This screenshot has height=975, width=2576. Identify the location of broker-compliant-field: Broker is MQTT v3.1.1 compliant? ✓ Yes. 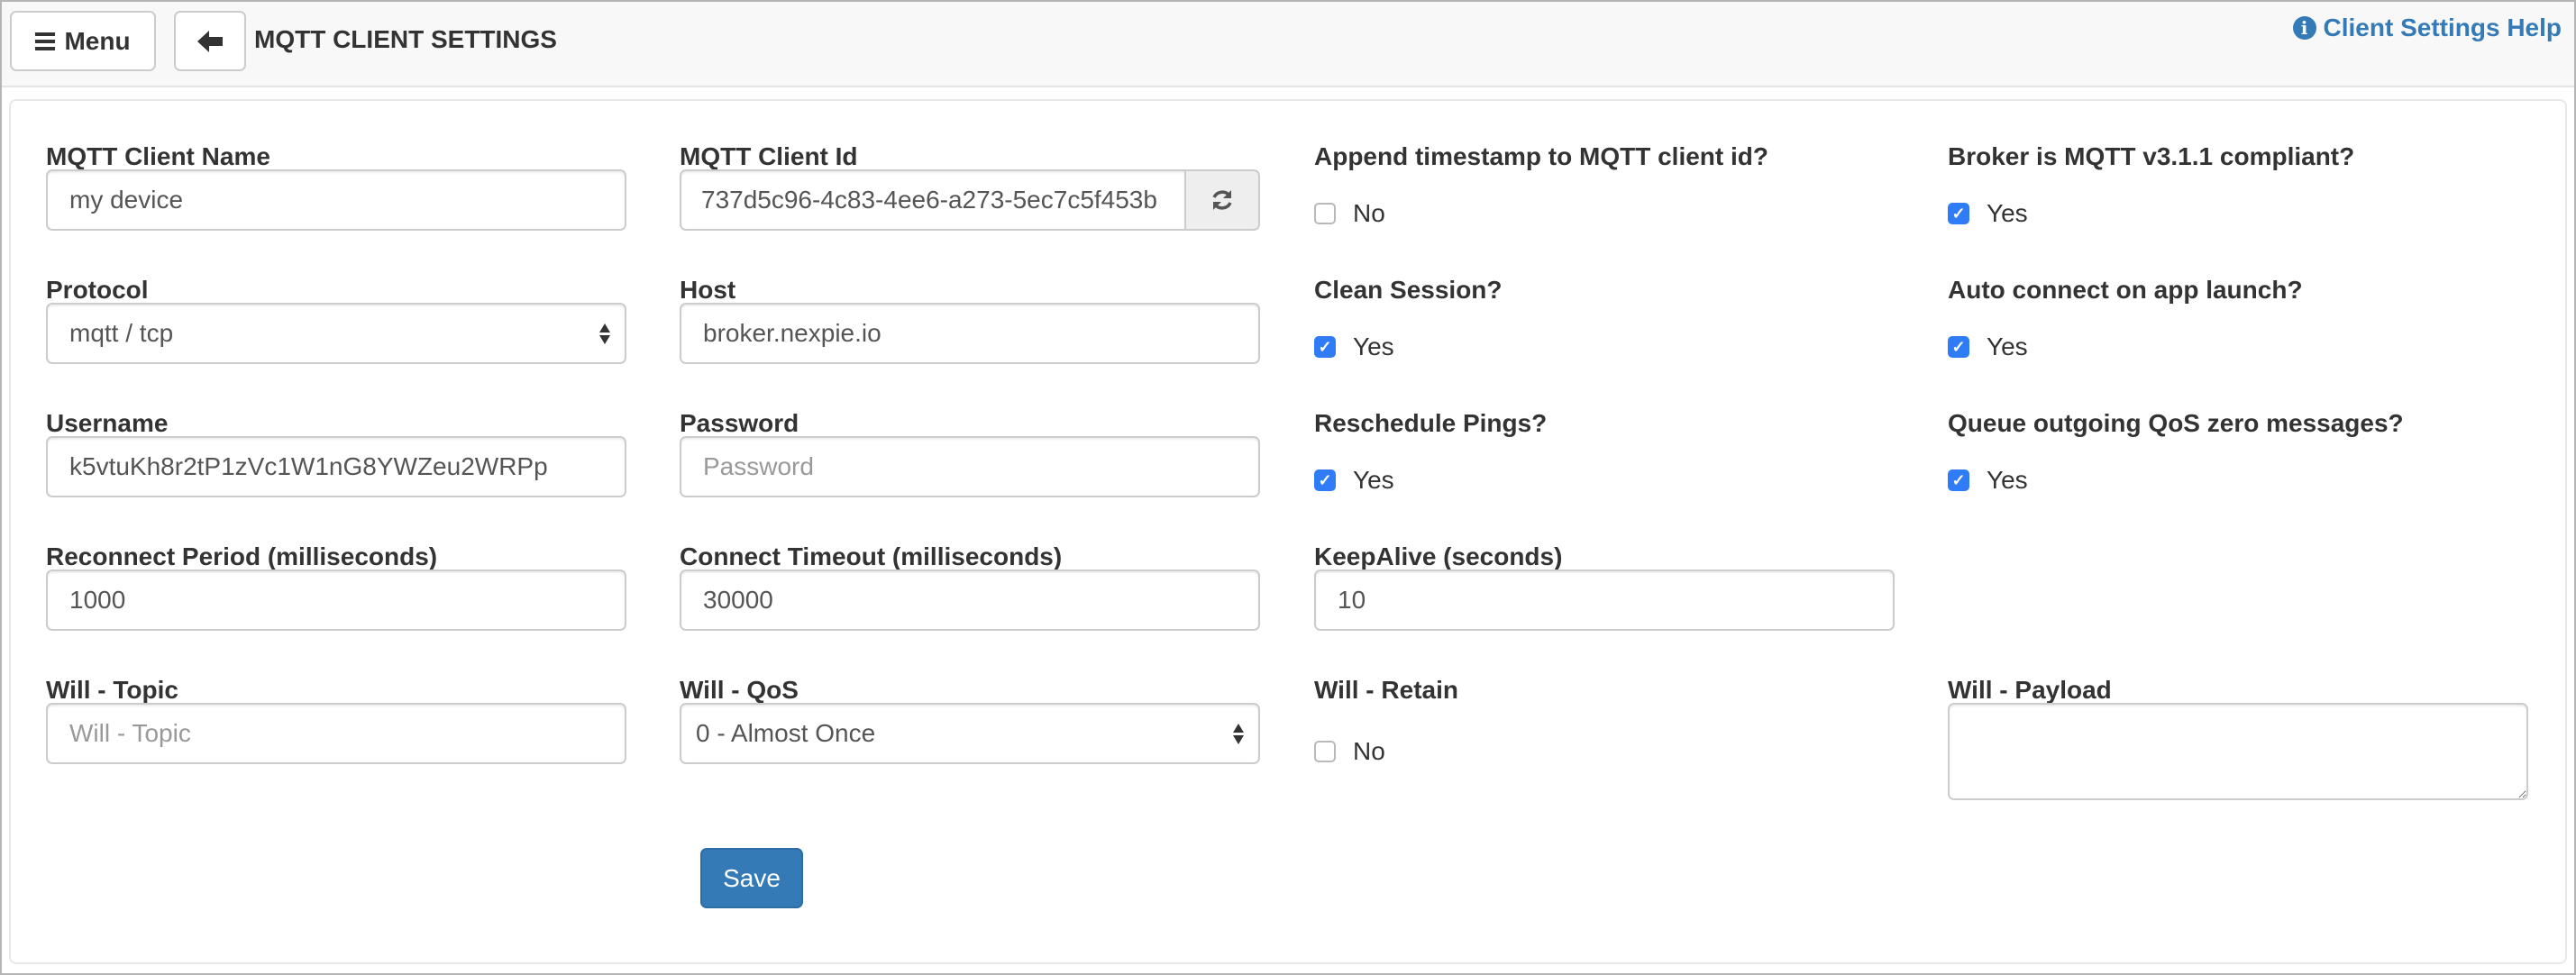
(2238, 184).